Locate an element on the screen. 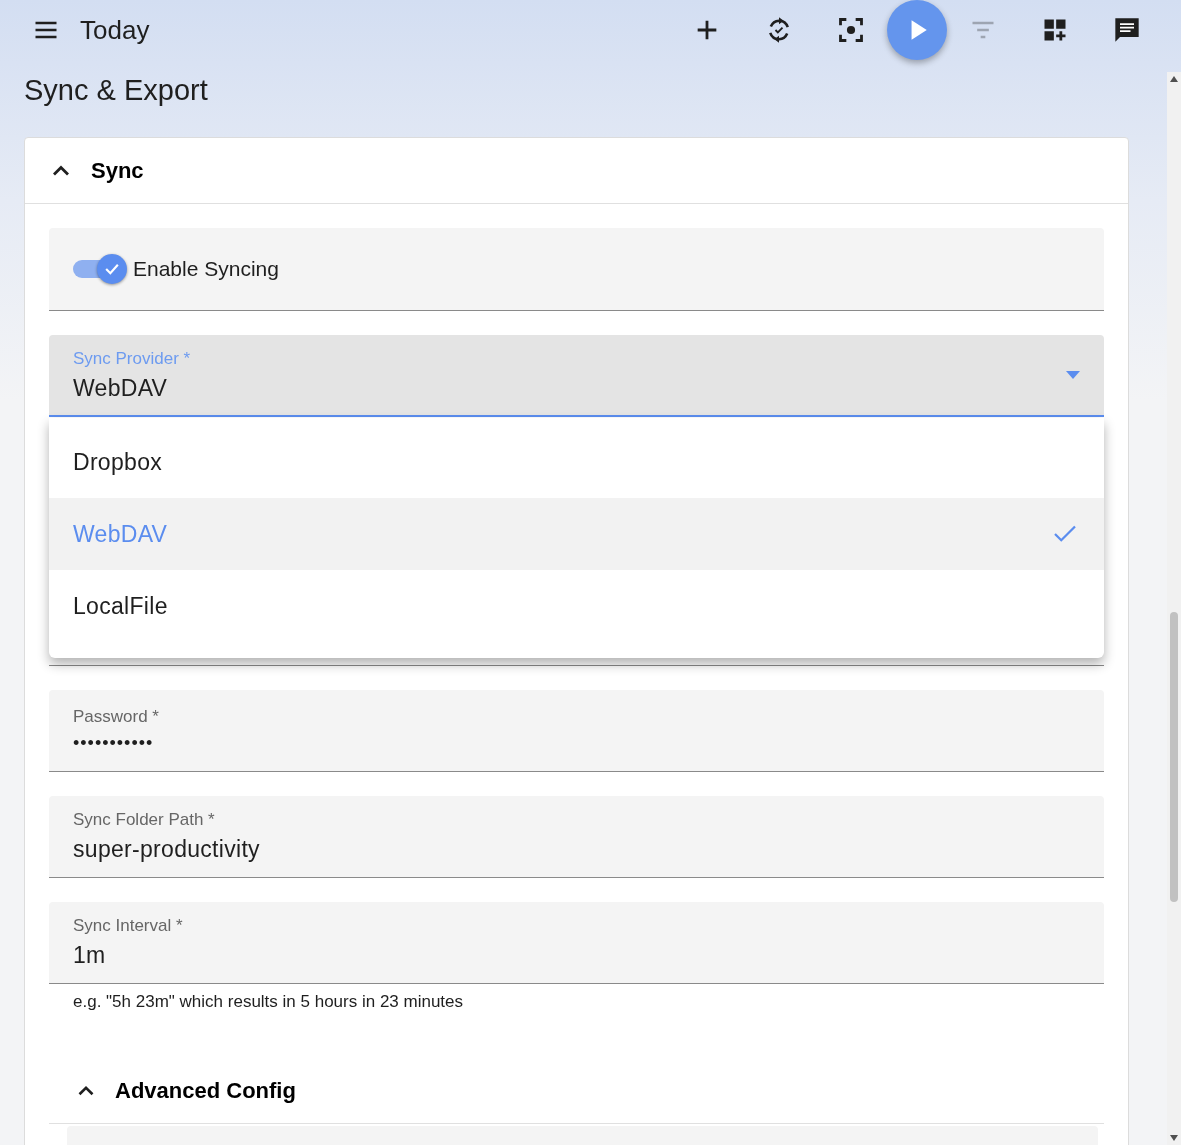 The image size is (1181, 1145). field-label: Sync Interval * is located at coordinates (128, 926).